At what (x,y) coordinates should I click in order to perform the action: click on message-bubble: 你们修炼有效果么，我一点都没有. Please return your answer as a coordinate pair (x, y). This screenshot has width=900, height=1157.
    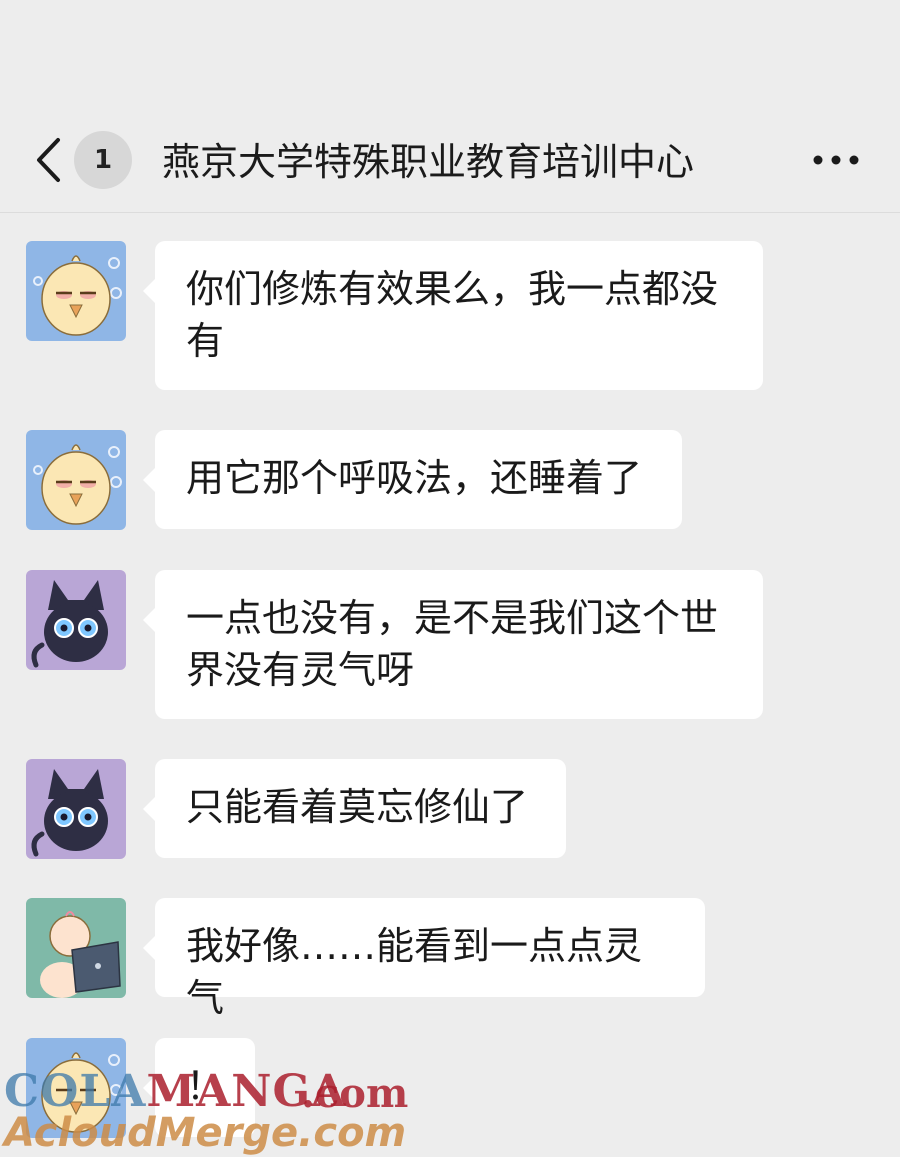
    Looking at the image, I should click on (453, 315).